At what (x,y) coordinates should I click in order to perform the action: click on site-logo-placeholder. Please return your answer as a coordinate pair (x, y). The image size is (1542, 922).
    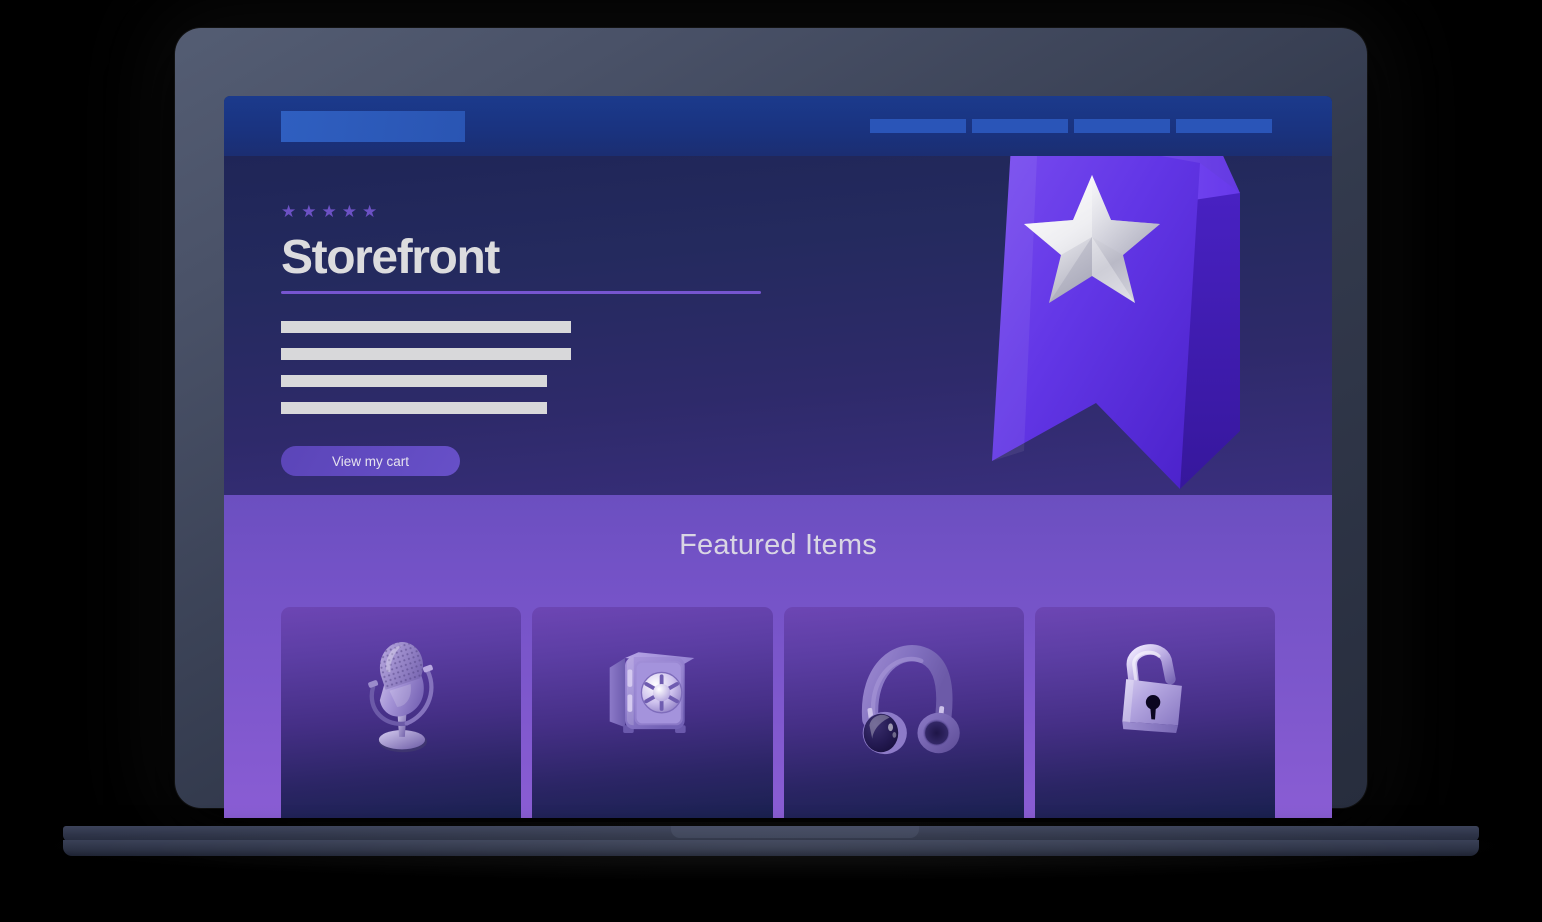
    Looking at the image, I should click on (373, 126).